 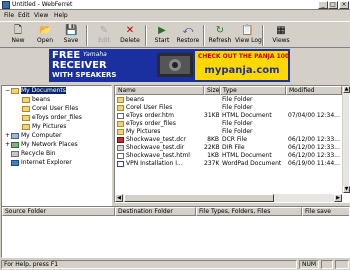 What do you see at coordinates (232, 124) in the screenshot?
I see `file-row: eToys order_files File Folder` at bounding box center [232, 124].